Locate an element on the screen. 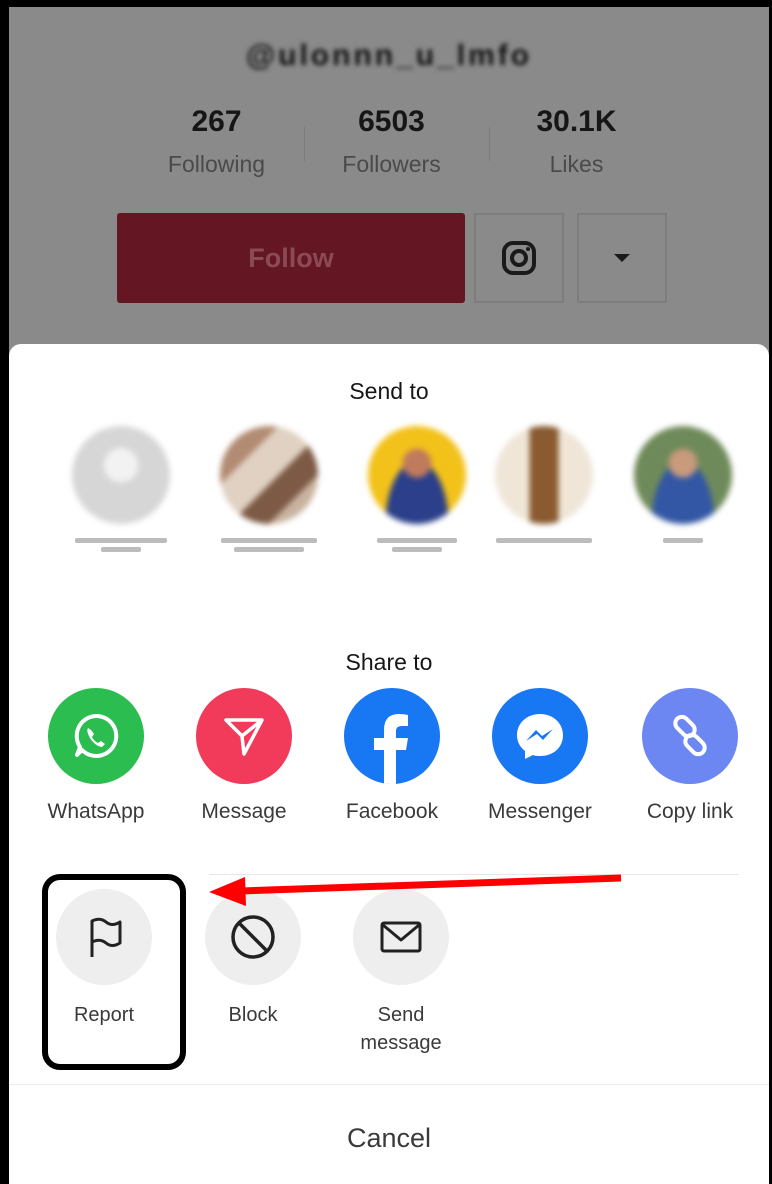 The width and height of the screenshot is (772, 1184). stat-following: 267 Following is located at coordinates (216, 141).